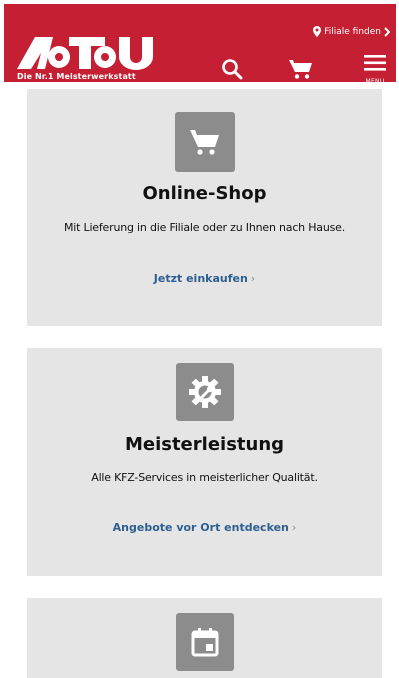 This screenshot has height=678, width=399. I want to click on appointment-card, so click(204, 638).